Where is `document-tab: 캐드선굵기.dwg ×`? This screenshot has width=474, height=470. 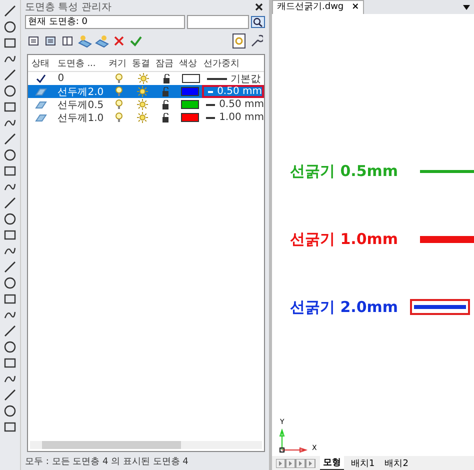 document-tab: 캐드선굵기.dwg × is located at coordinates (318, 7).